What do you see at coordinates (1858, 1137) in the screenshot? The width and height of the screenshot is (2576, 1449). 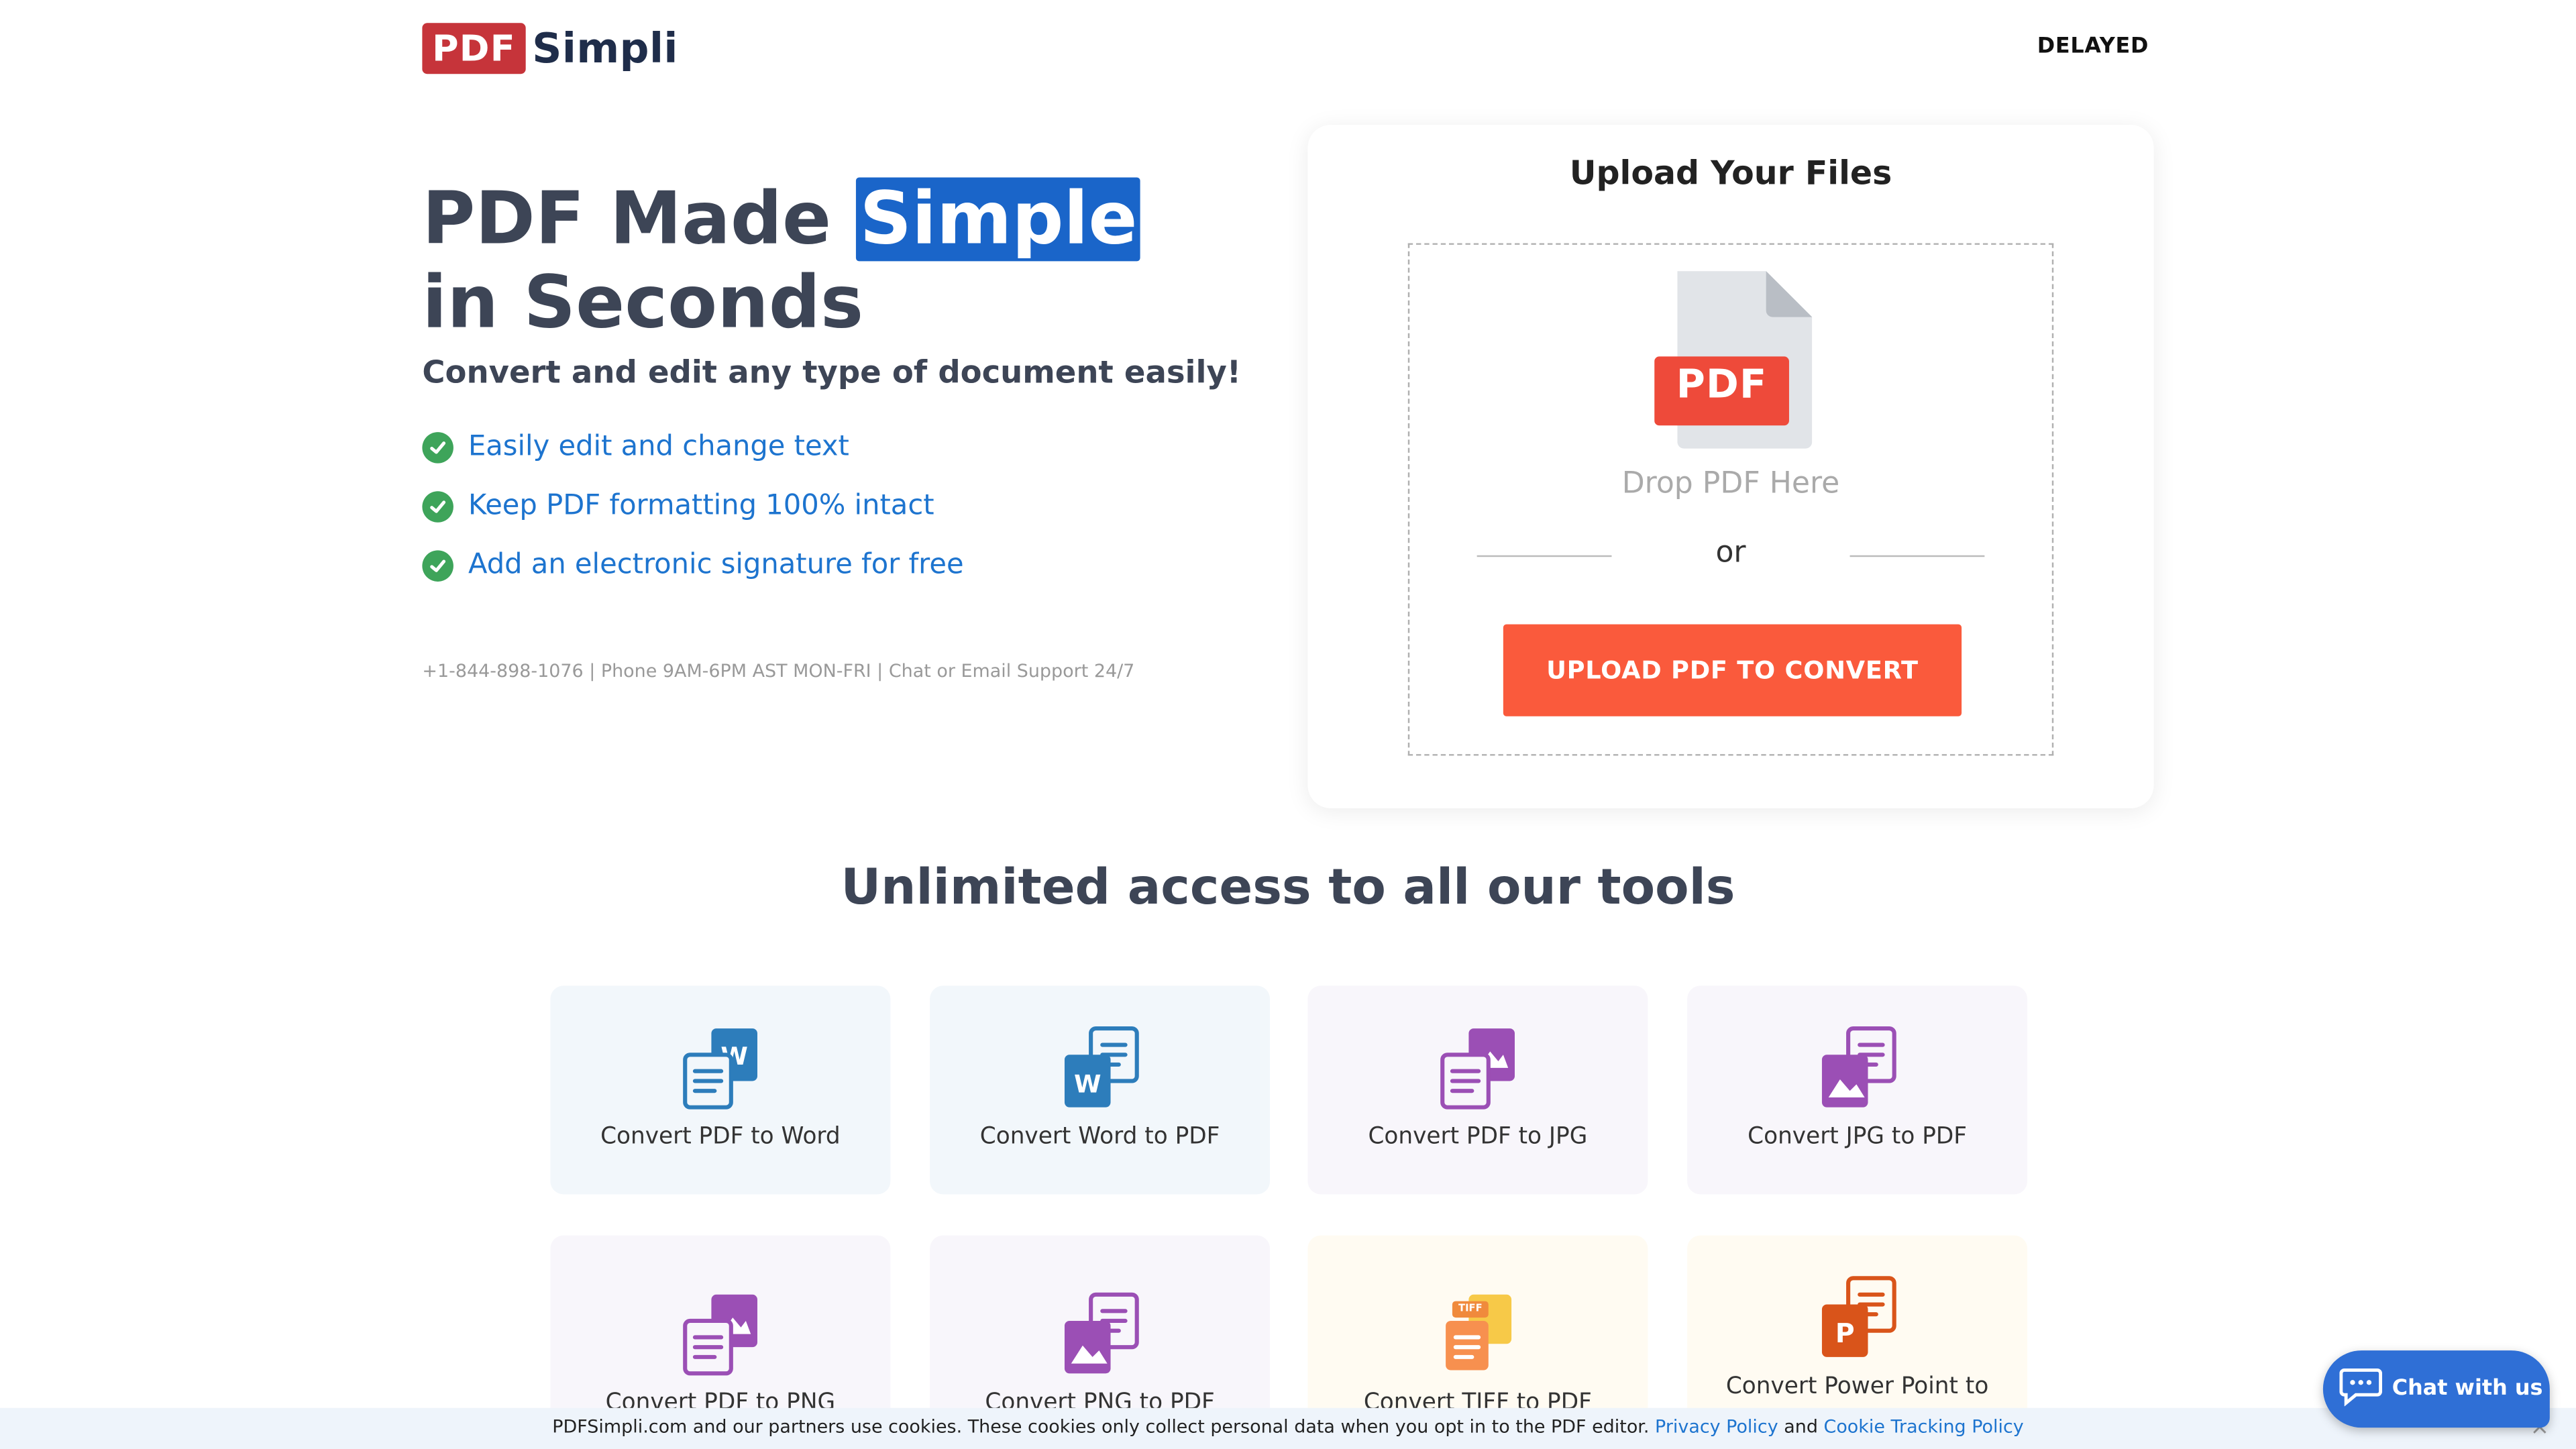 I see `tool-label: Convert JPG to PDF` at bounding box center [1858, 1137].